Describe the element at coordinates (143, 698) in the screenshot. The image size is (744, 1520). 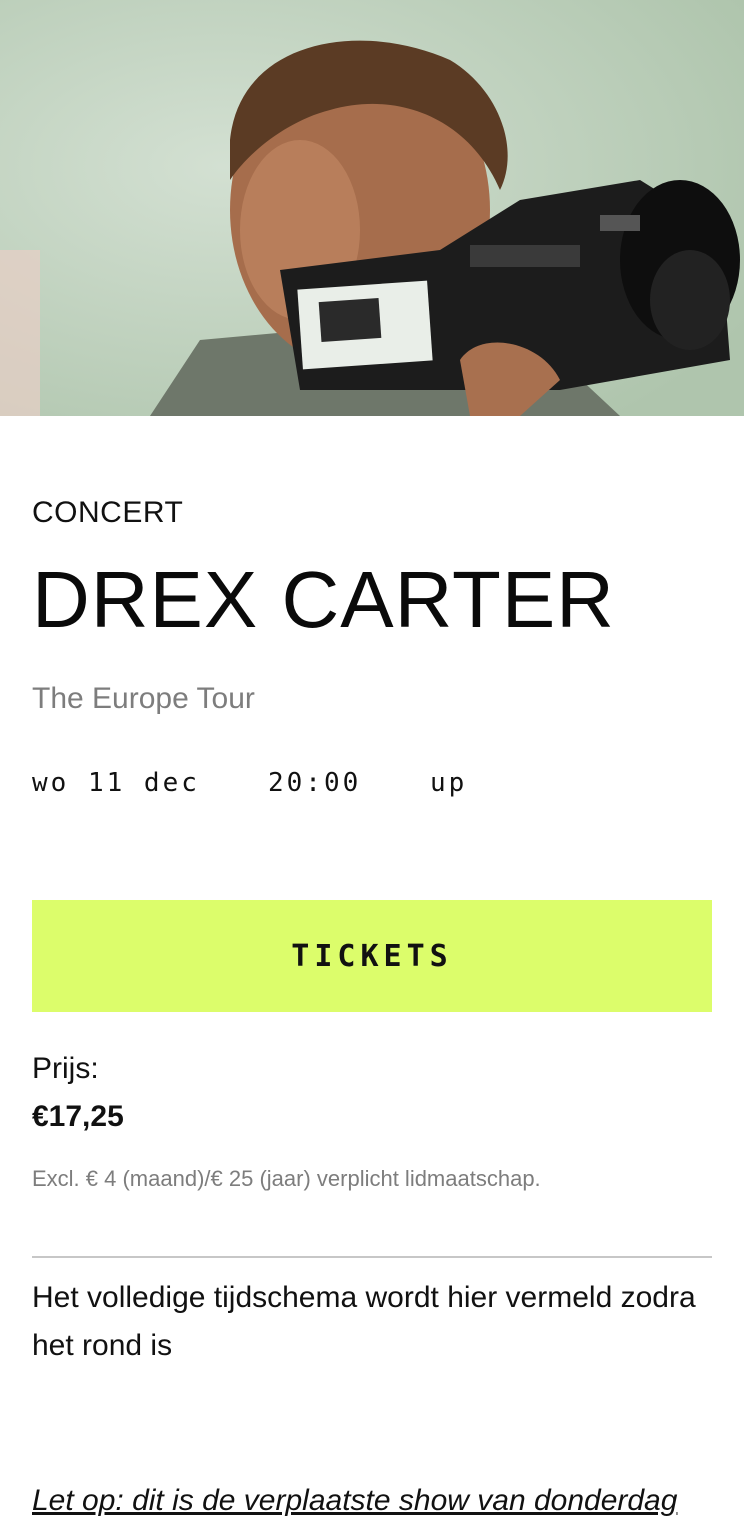
I see `event-subtitle: The Europe Tour` at that location.